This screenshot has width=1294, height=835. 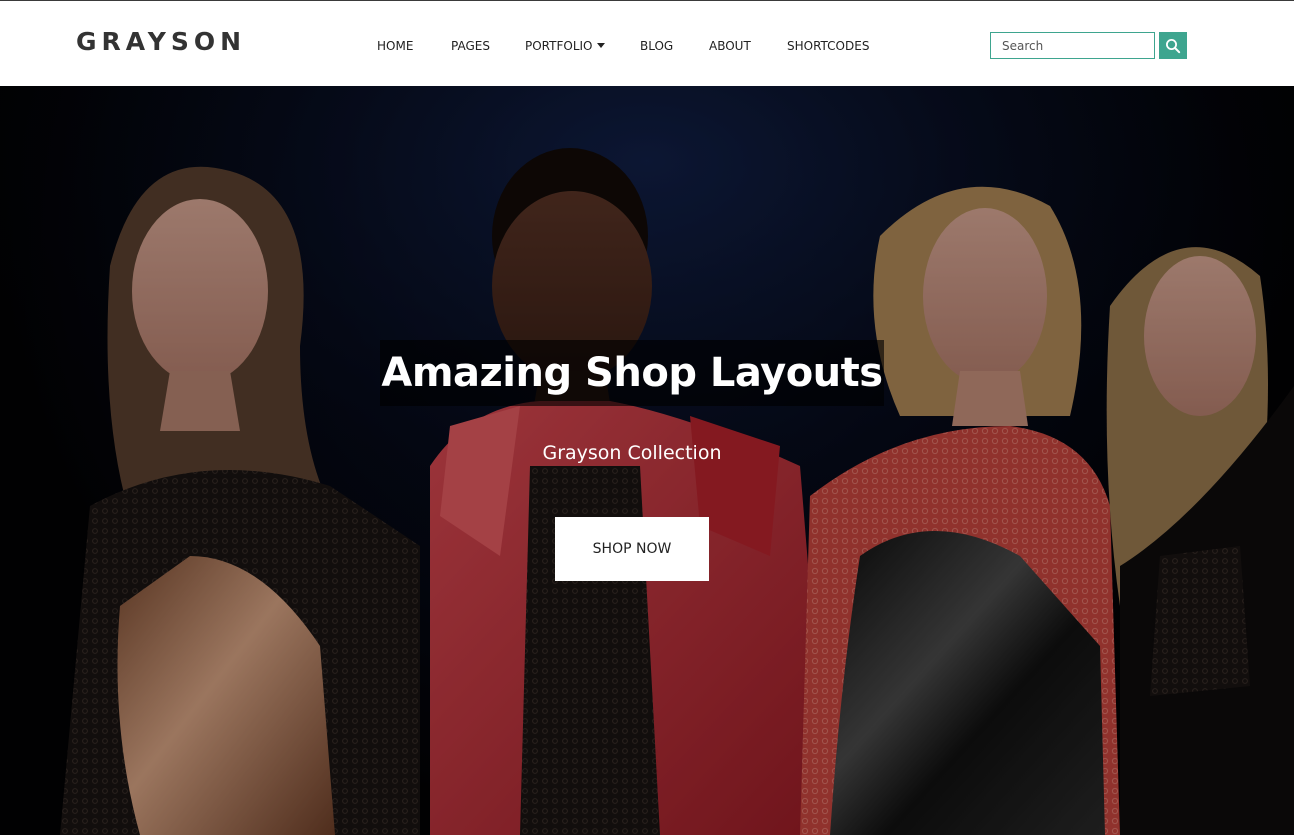 What do you see at coordinates (600, 45) in the screenshot?
I see `caret-down-icon` at bounding box center [600, 45].